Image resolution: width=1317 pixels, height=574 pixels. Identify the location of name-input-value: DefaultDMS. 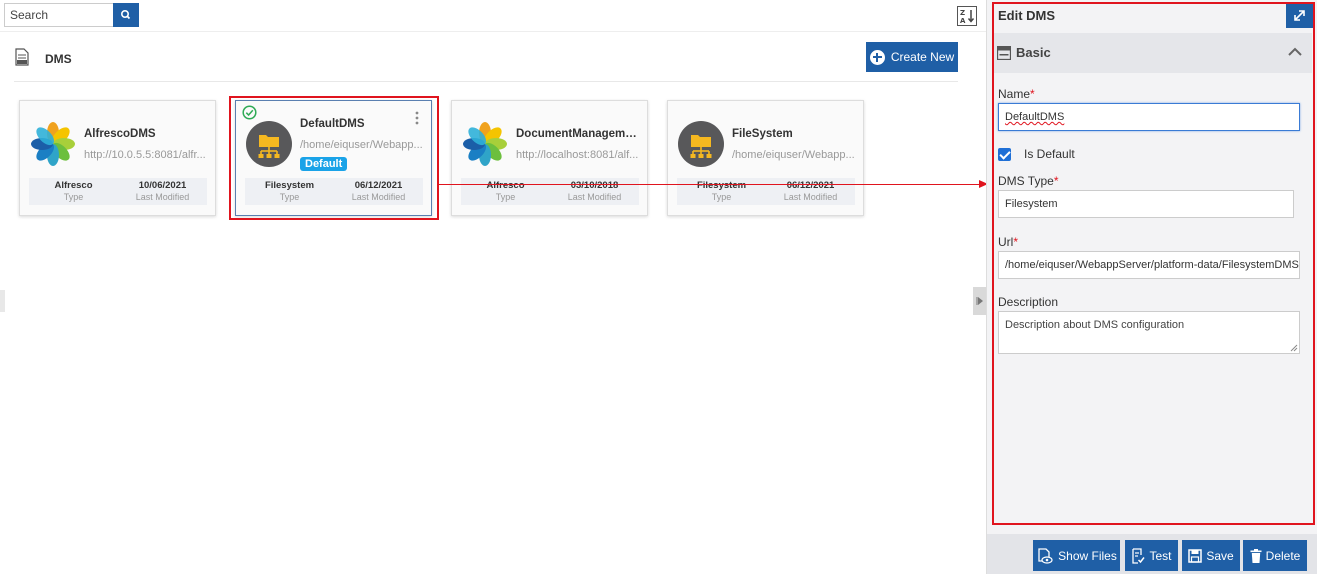
(1035, 117).